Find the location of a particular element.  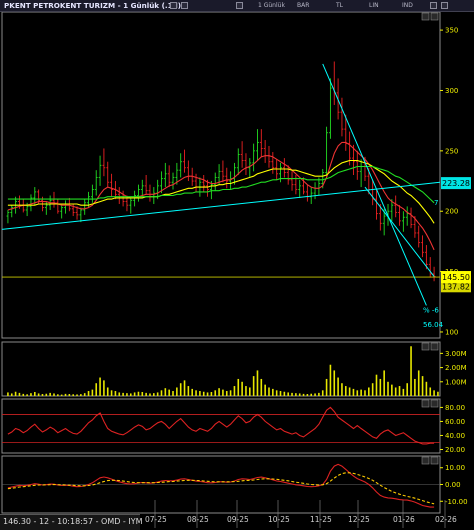

volume-panel-tick-label: 1.00M is located at coordinates (456, 382).